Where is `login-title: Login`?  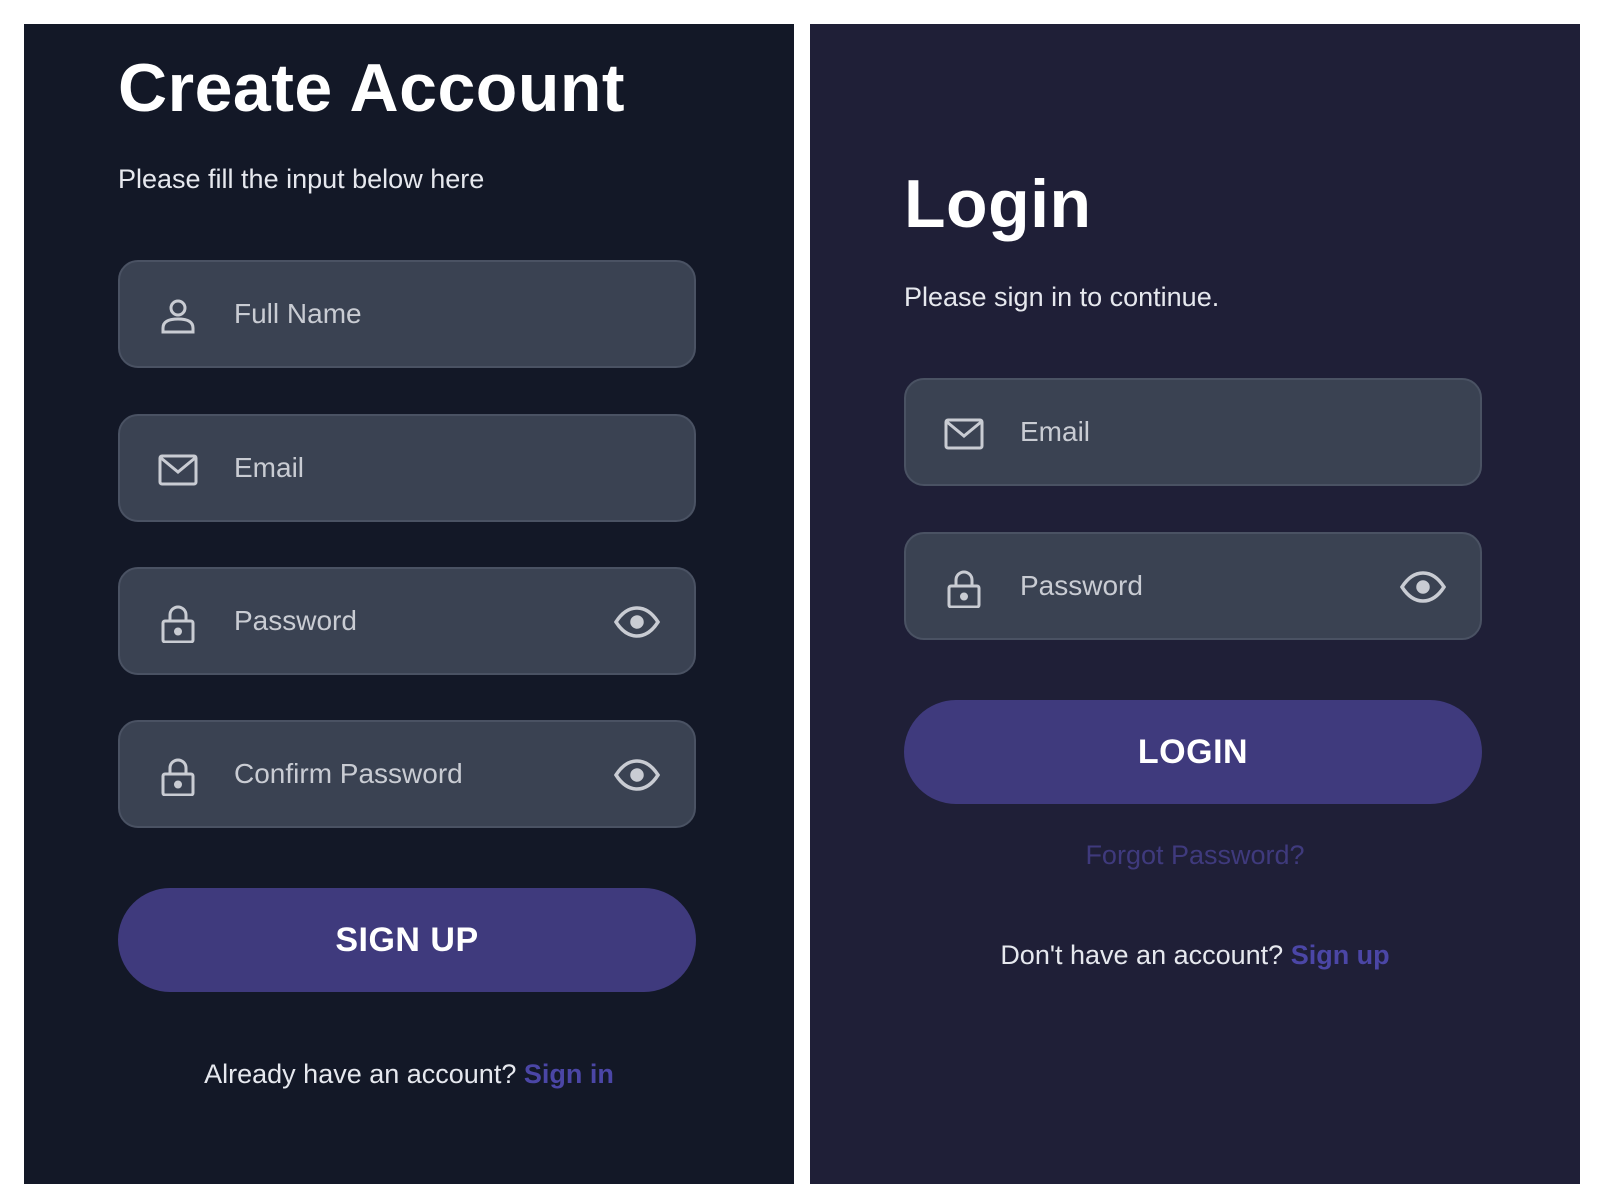 login-title: Login is located at coordinates (998, 204).